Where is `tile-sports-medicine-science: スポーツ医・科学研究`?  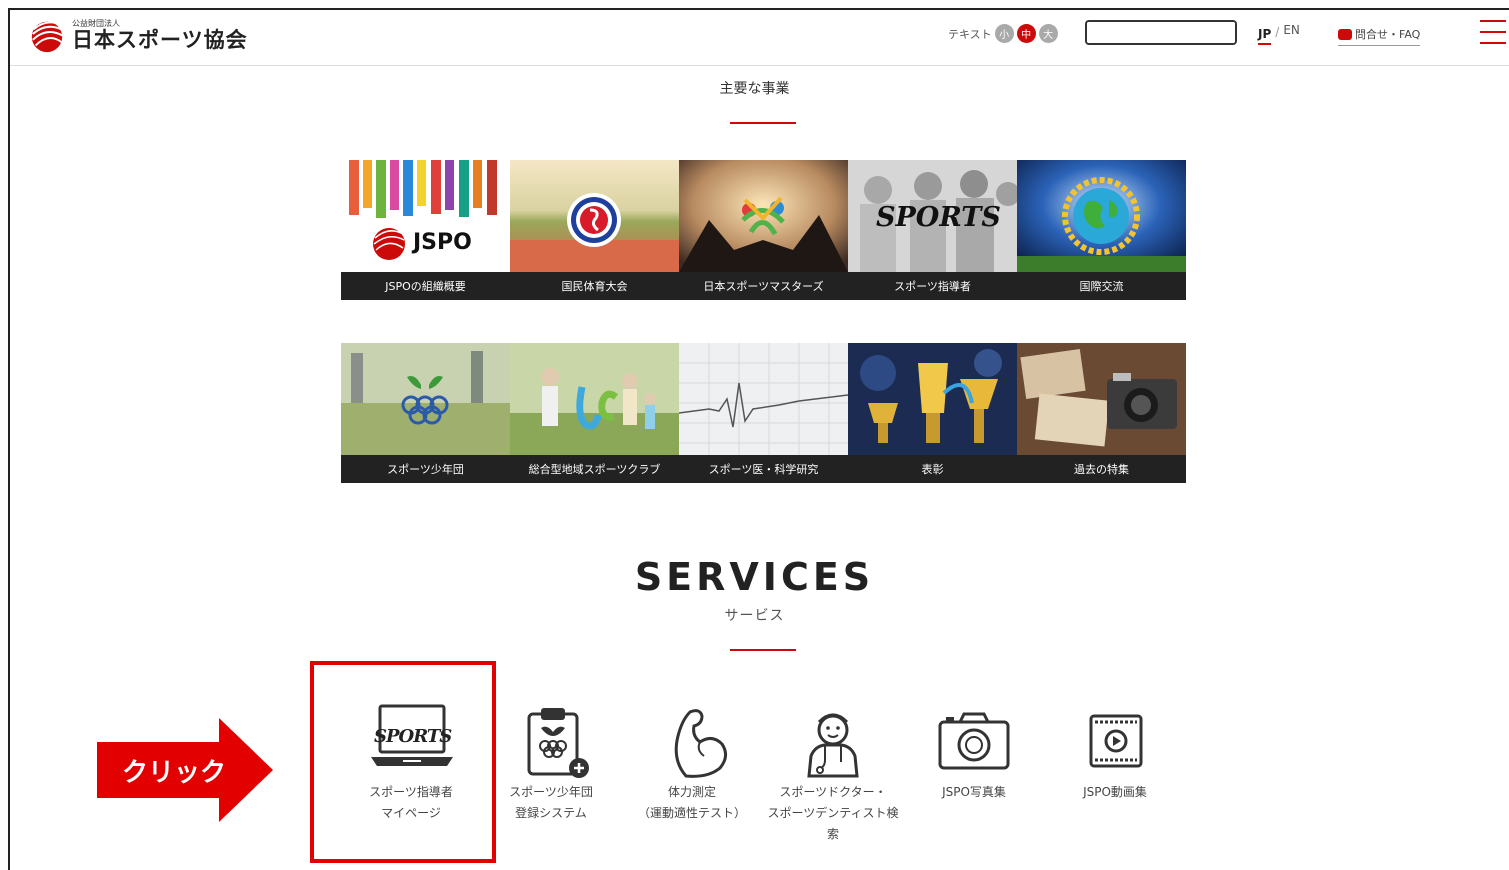 tile-sports-medicine-science: スポーツ医・科学研究 is located at coordinates (763, 413).